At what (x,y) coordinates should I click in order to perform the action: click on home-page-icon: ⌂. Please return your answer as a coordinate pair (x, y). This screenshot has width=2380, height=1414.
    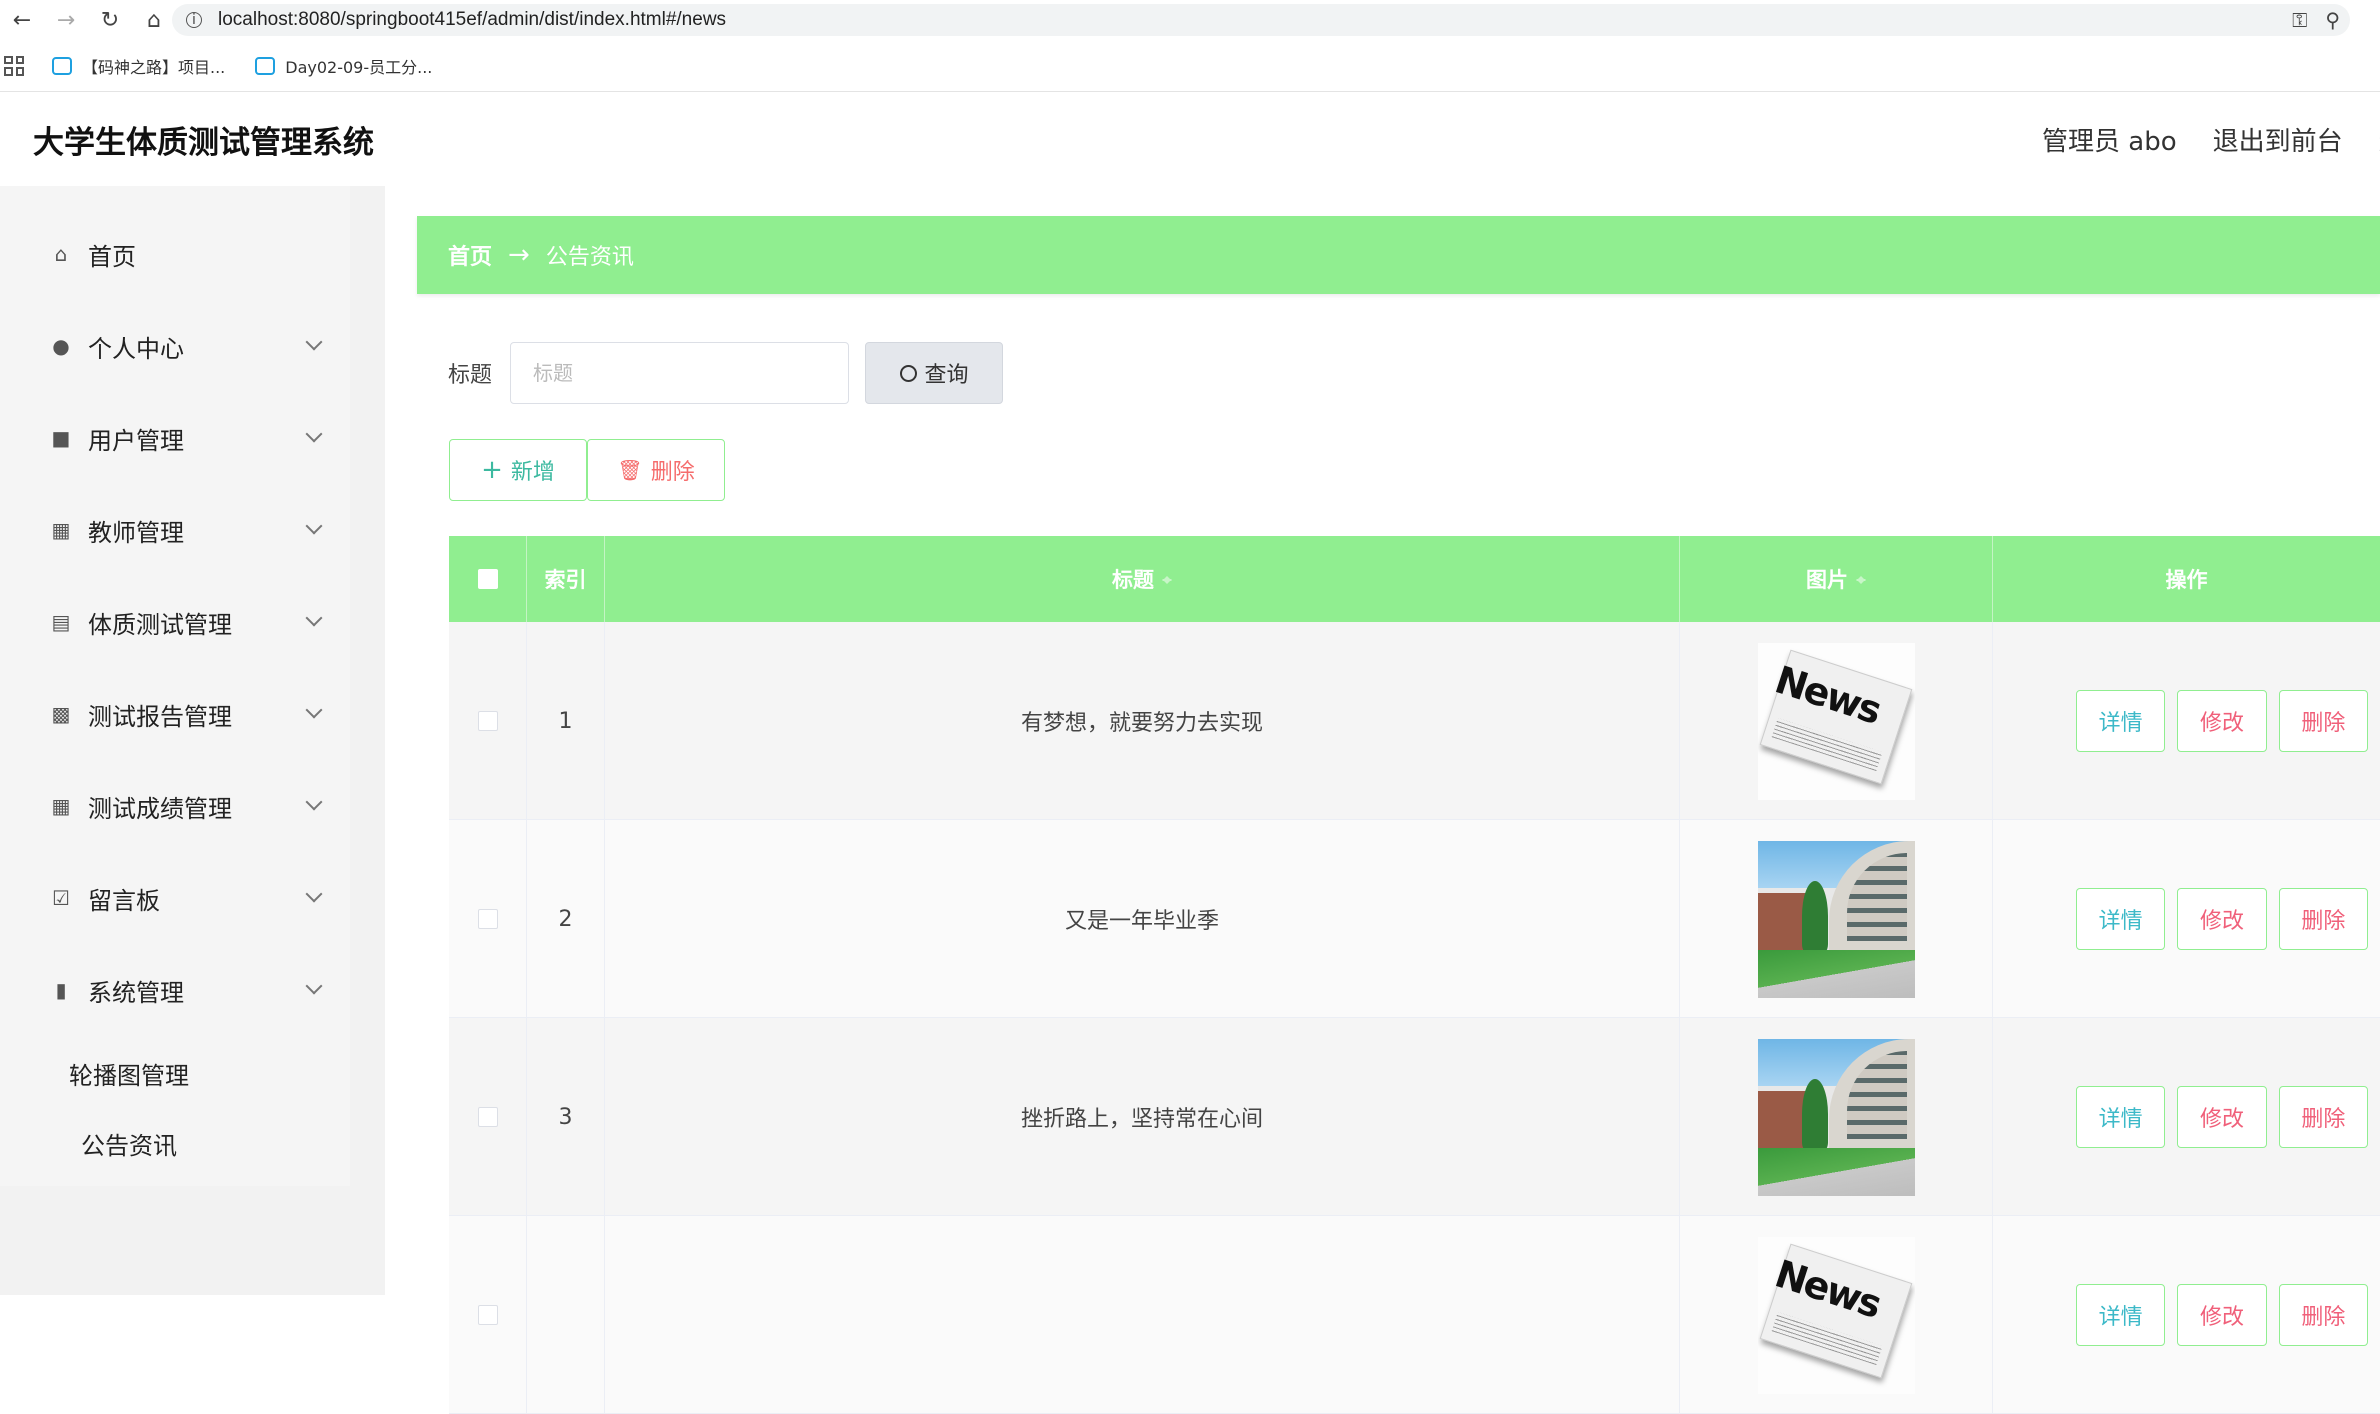
    Looking at the image, I should click on (154, 20).